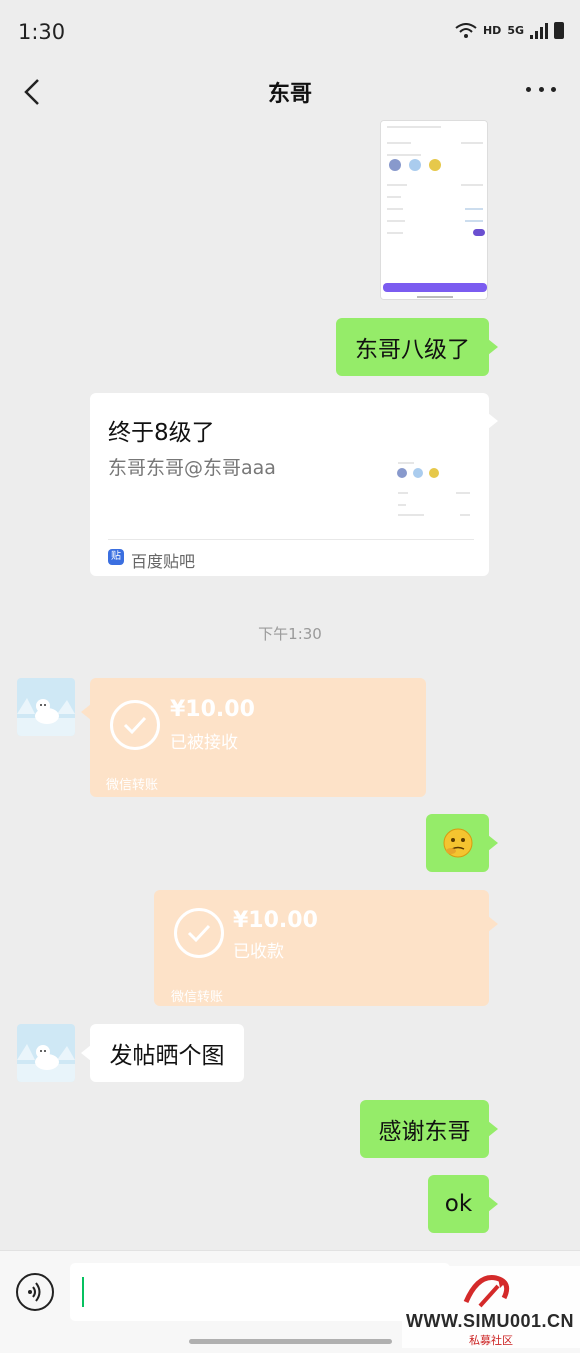 Image resolution: width=580 pixels, height=1353 pixels. What do you see at coordinates (539, 30) in the screenshot?
I see `signal-icon` at bounding box center [539, 30].